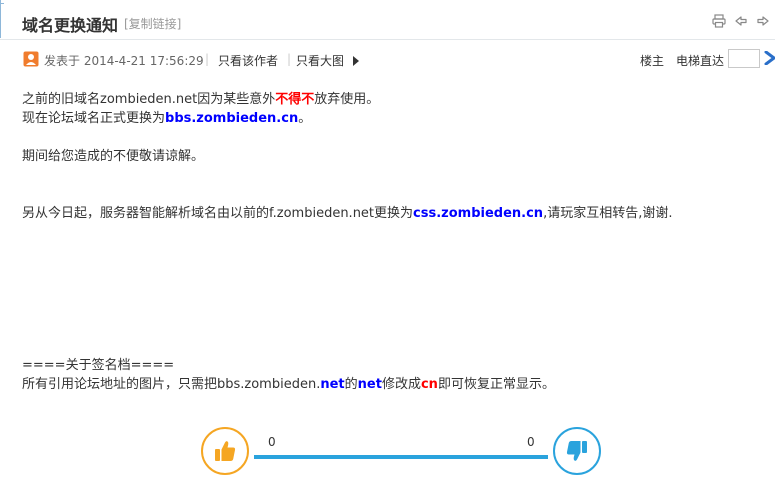 The width and height of the screenshot is (775, 496). Describe the element at coordinates (248, 60) in the screenshot. I see `only-author-link: 只看该作者` at that location.